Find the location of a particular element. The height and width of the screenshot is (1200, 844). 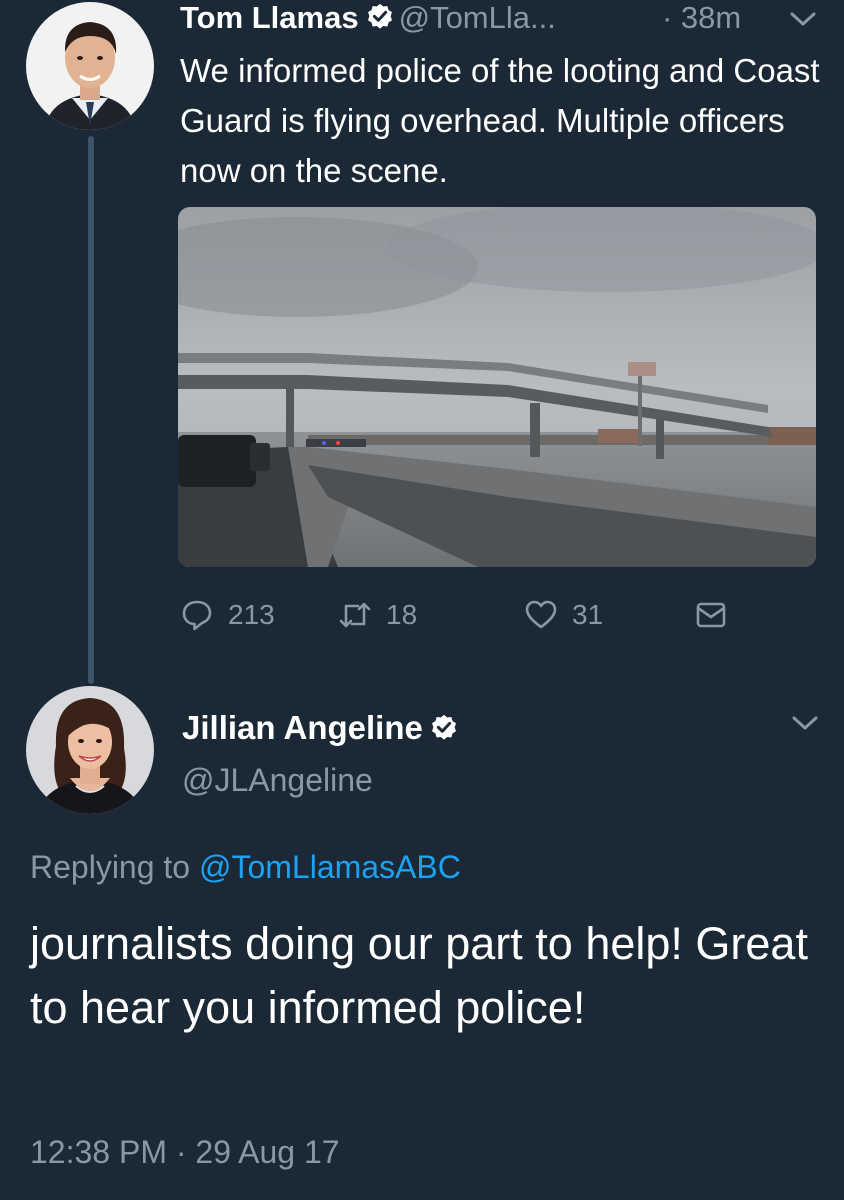

author-handle: @JLAngeline is located at coordinates (277, 780).